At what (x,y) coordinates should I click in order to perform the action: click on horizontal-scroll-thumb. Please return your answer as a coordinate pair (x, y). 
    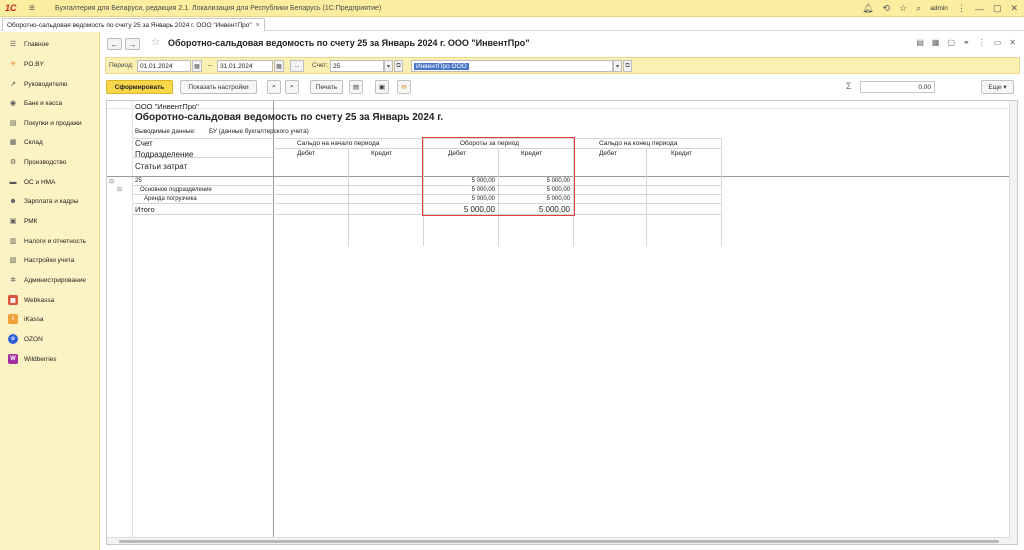
    Looking at the image, I should click on (559, 541).